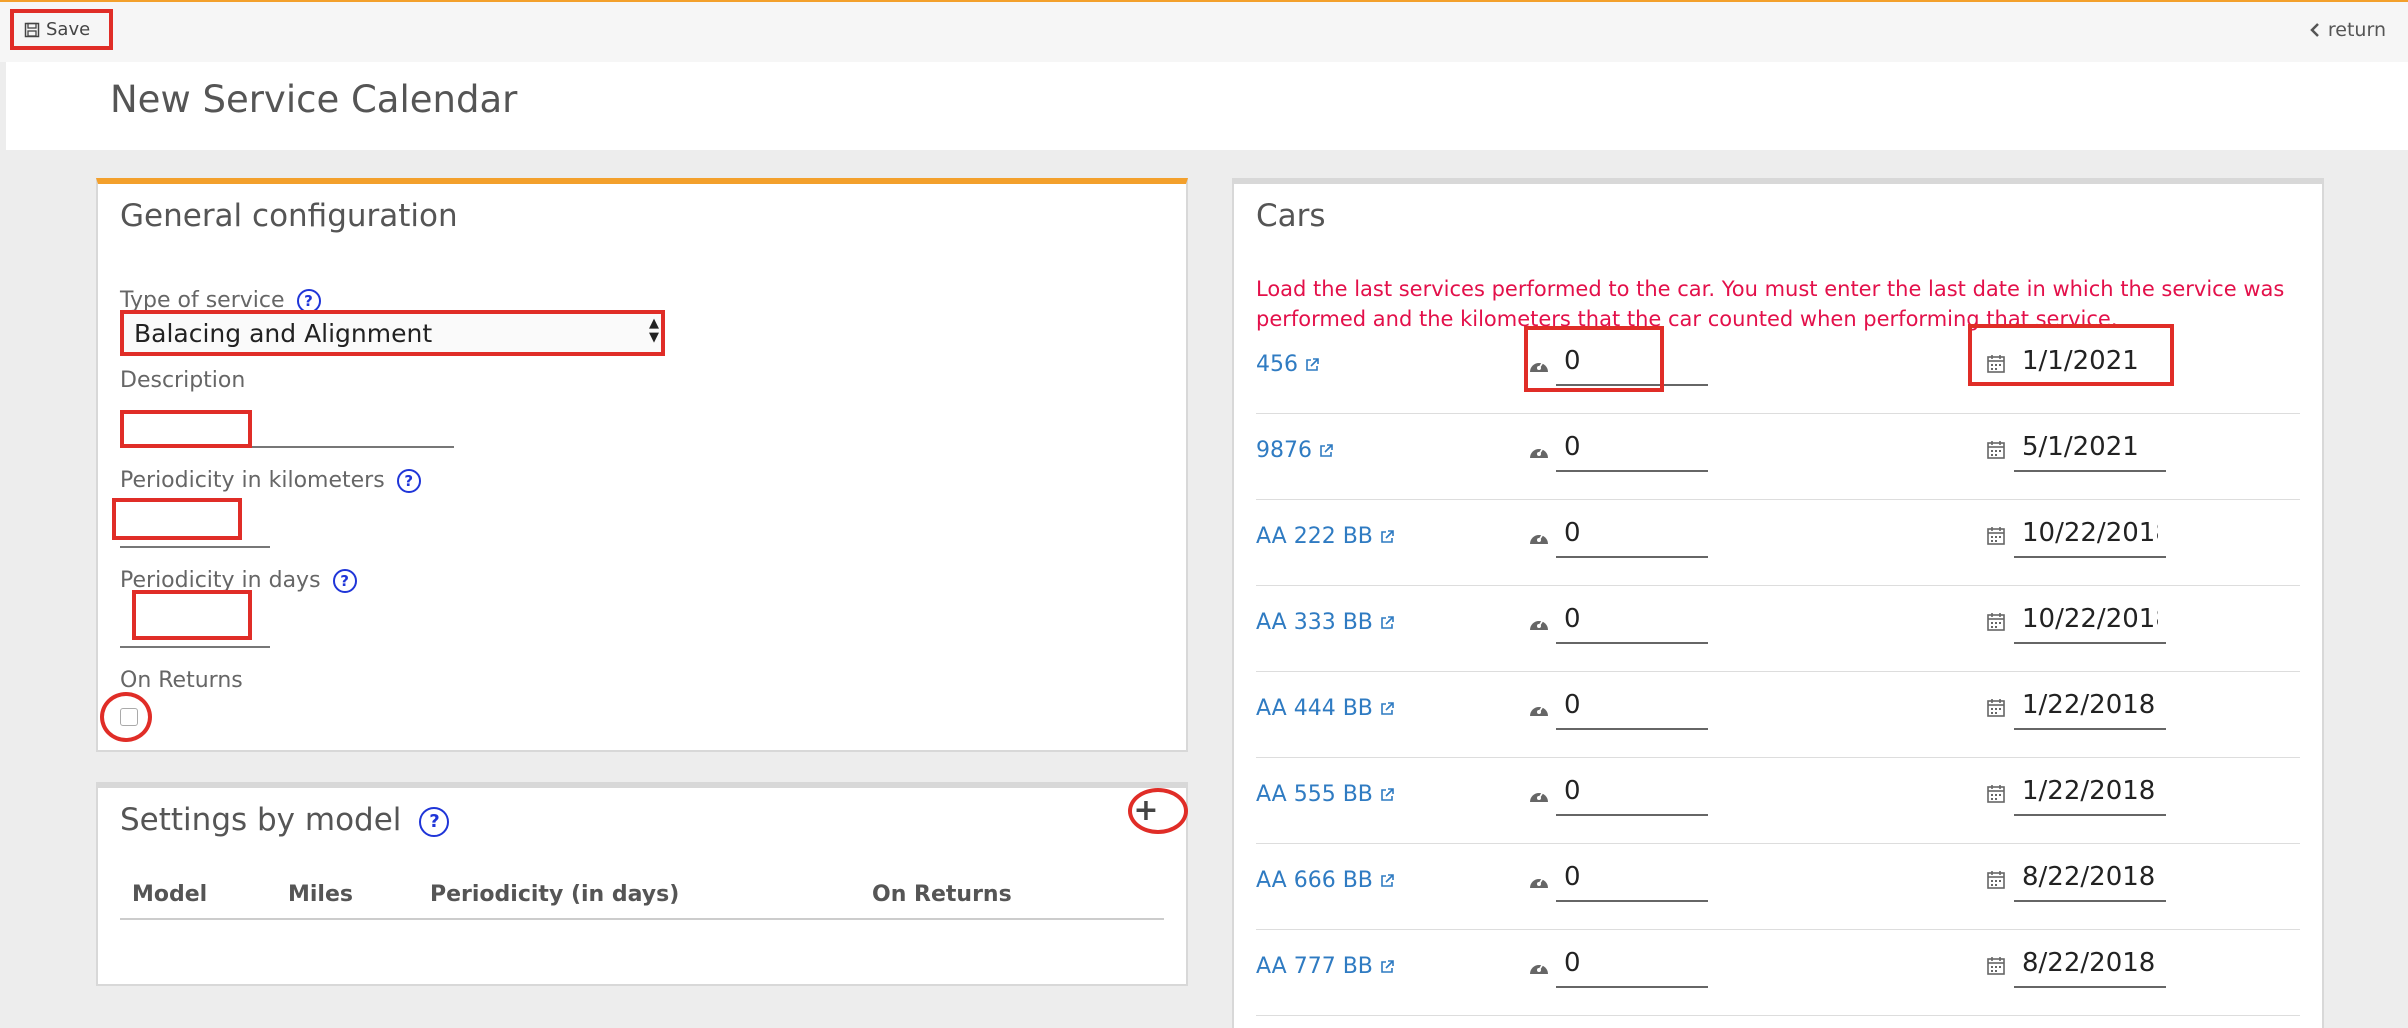  What do you see at coordinates (32, 29) in the screenshot?
I see `save-icon` at bounding box center [32, 29].